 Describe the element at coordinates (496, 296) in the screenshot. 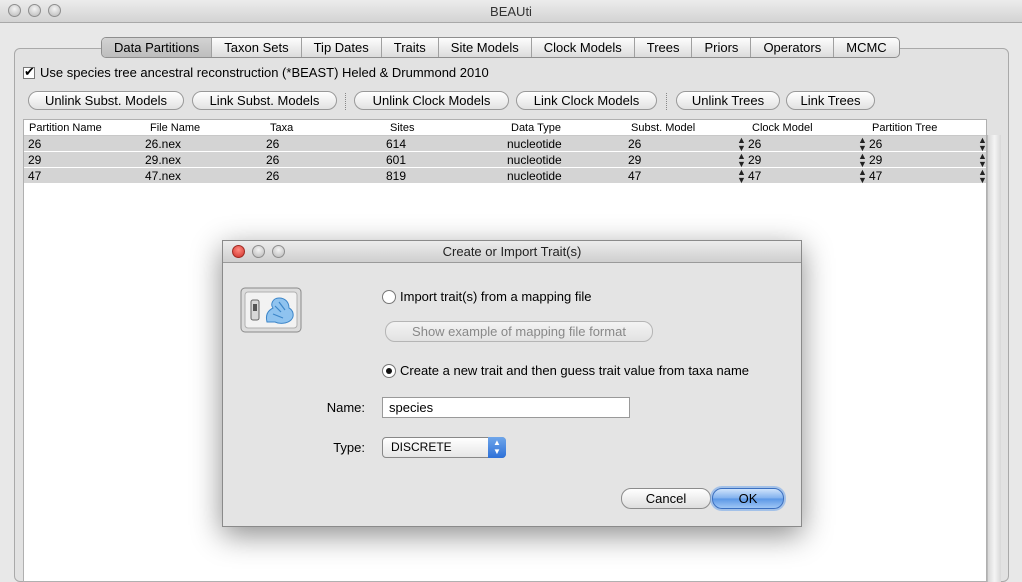

I see `import-trait-label: Import trait(s) from a mapping file` at that location.